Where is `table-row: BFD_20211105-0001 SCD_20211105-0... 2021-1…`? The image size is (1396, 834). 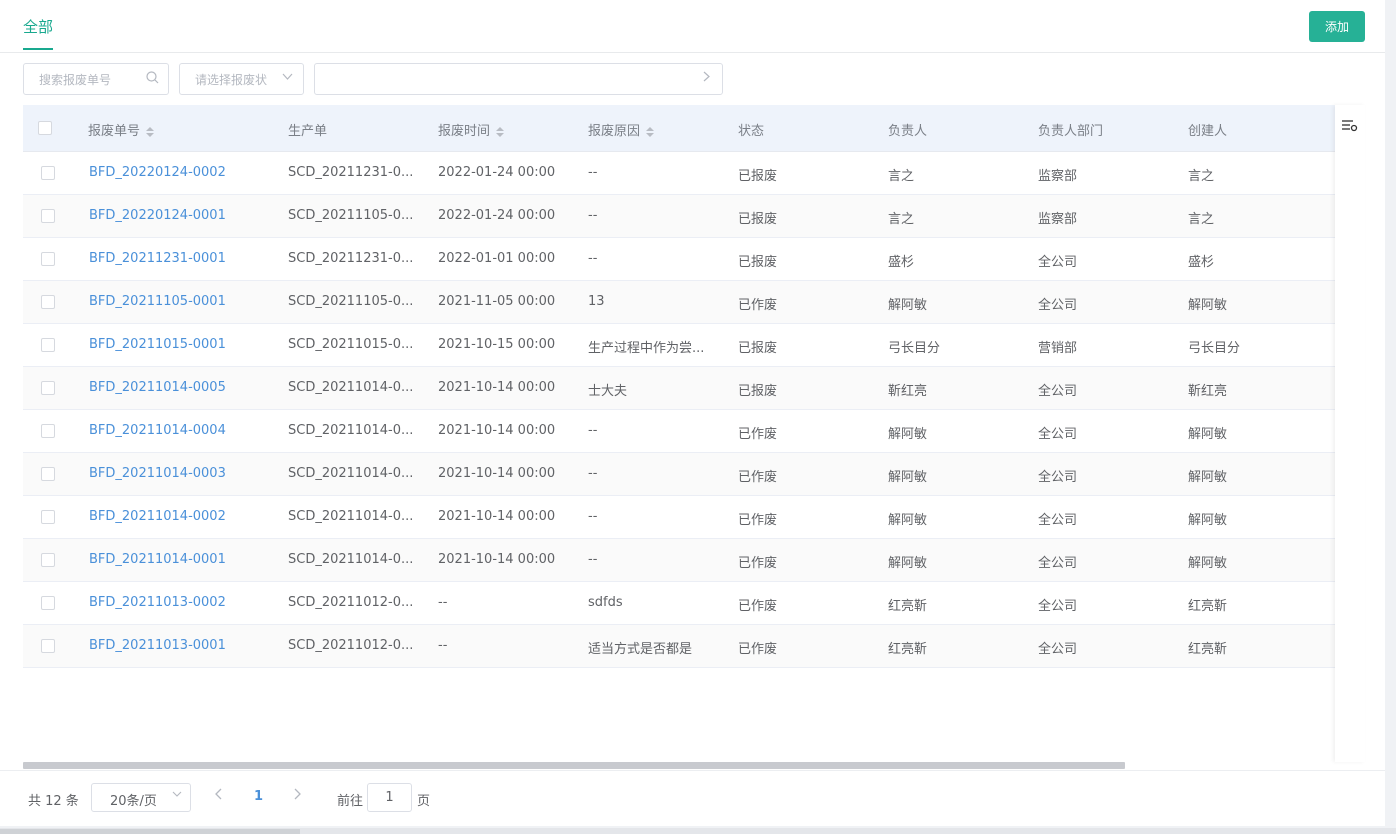
table-row: BFD_20211105-0001 SCD_20211105-0... 2021-1… is located at coordinates (694, 302).